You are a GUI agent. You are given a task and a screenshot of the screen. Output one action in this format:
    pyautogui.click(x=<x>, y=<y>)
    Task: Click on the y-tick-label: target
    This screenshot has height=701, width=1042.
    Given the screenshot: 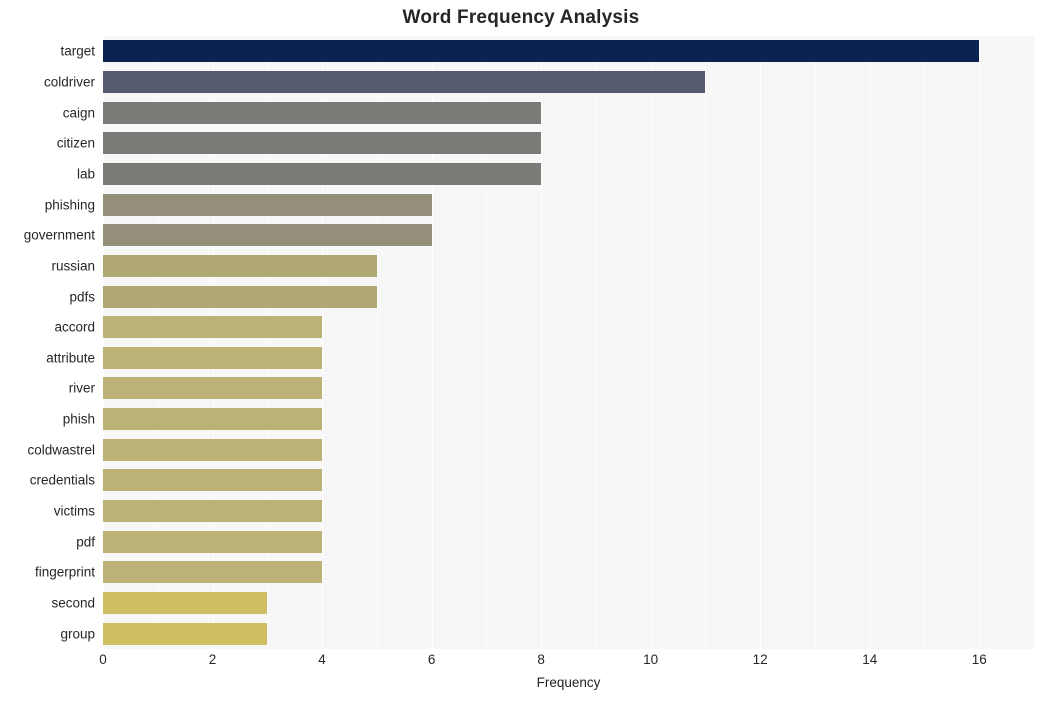 What is the action you would take?
    pyautogui.click(x=77, y=51)
    